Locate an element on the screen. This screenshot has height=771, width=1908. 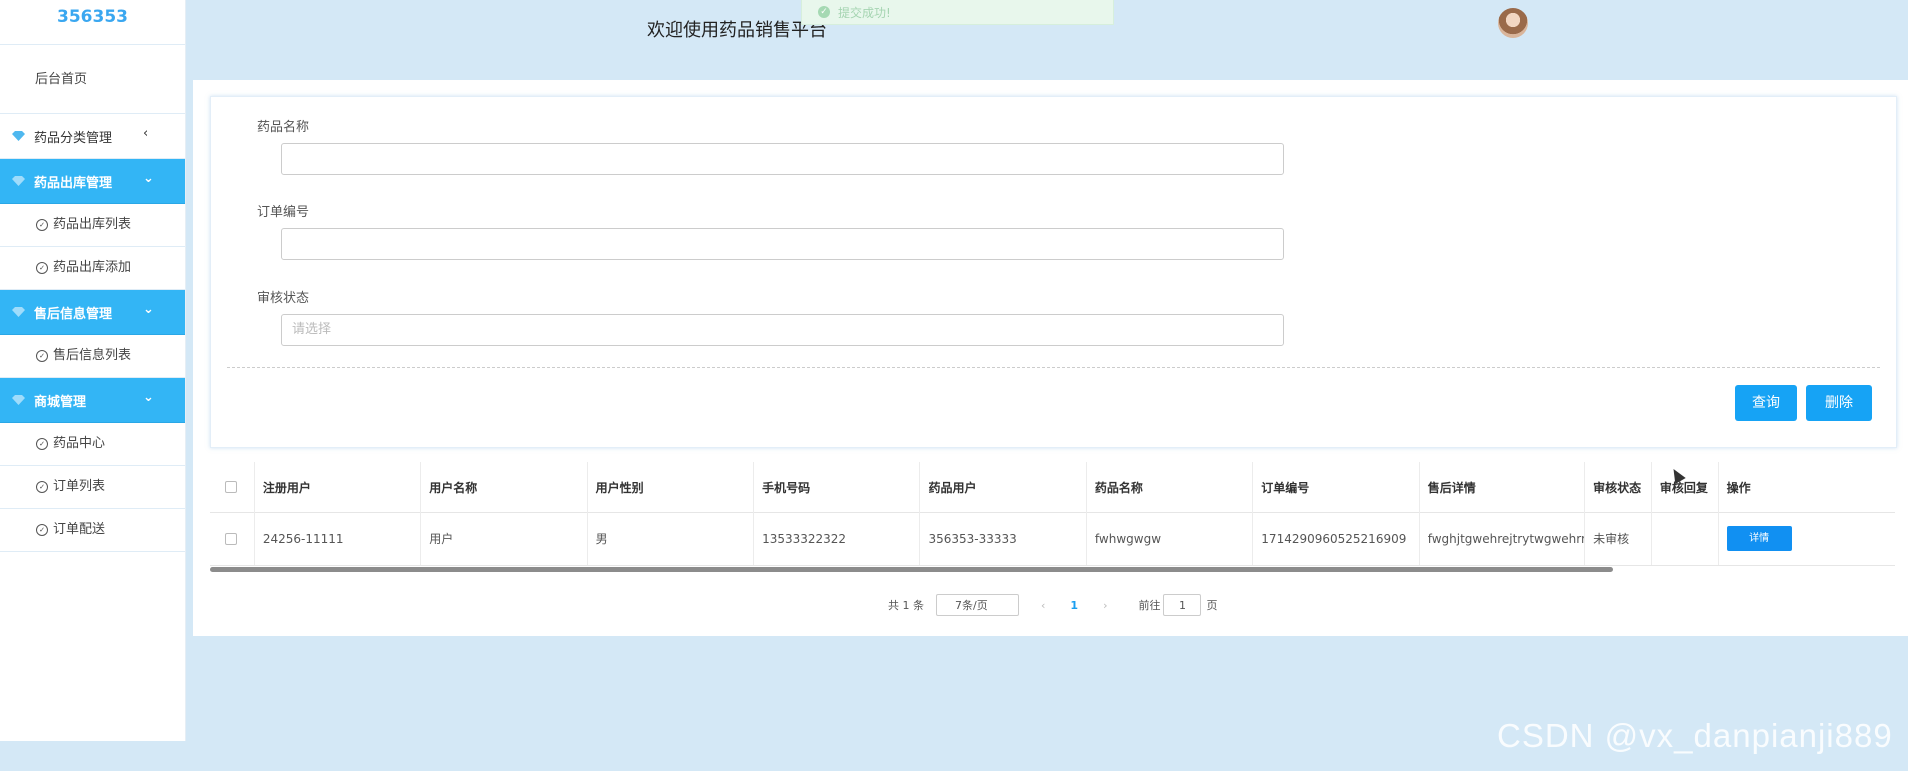
table-cell: 24256-11111 is located at coordinates (338, 538).